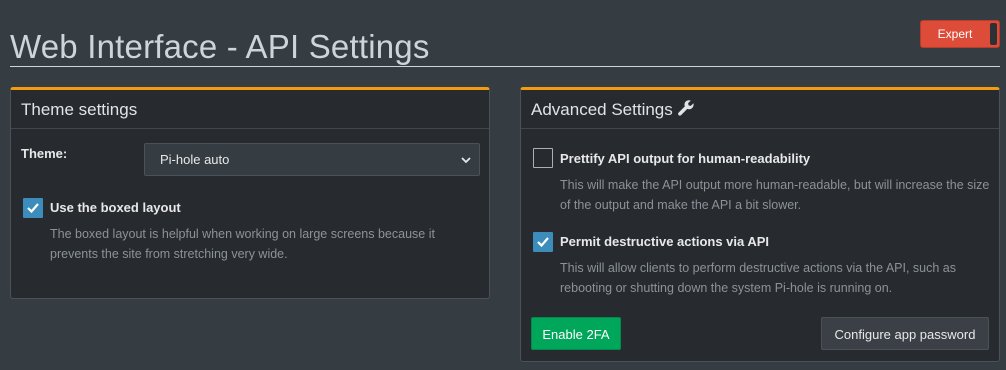 This screenshot has height=370, width=1006. What do you see at coordinates (220, 47) in the screenshot?
I see `page-title: Web Interface - API Settings` at bounding box center [220, 47].